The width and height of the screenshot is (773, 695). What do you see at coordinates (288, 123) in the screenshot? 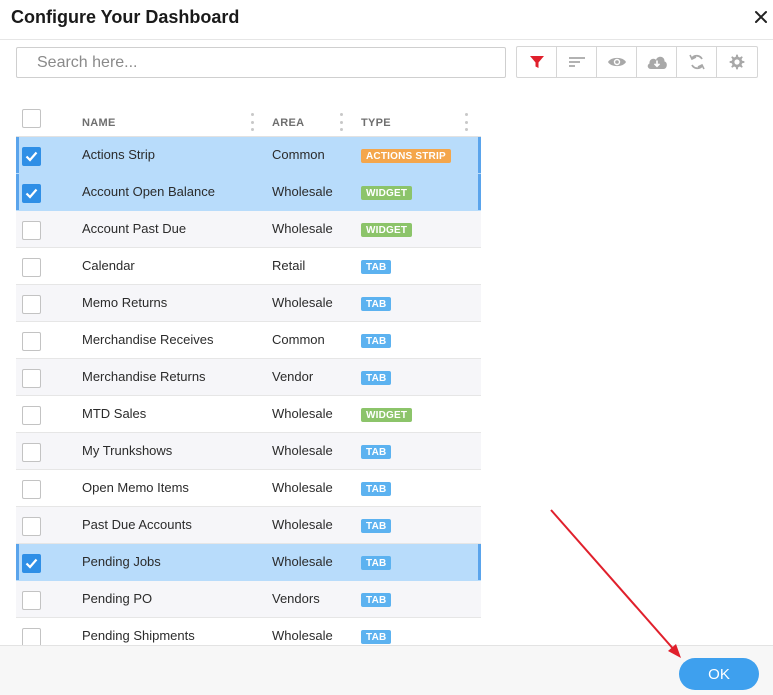
I see `column-header-area: AREA` at bounding box center [288, 123].